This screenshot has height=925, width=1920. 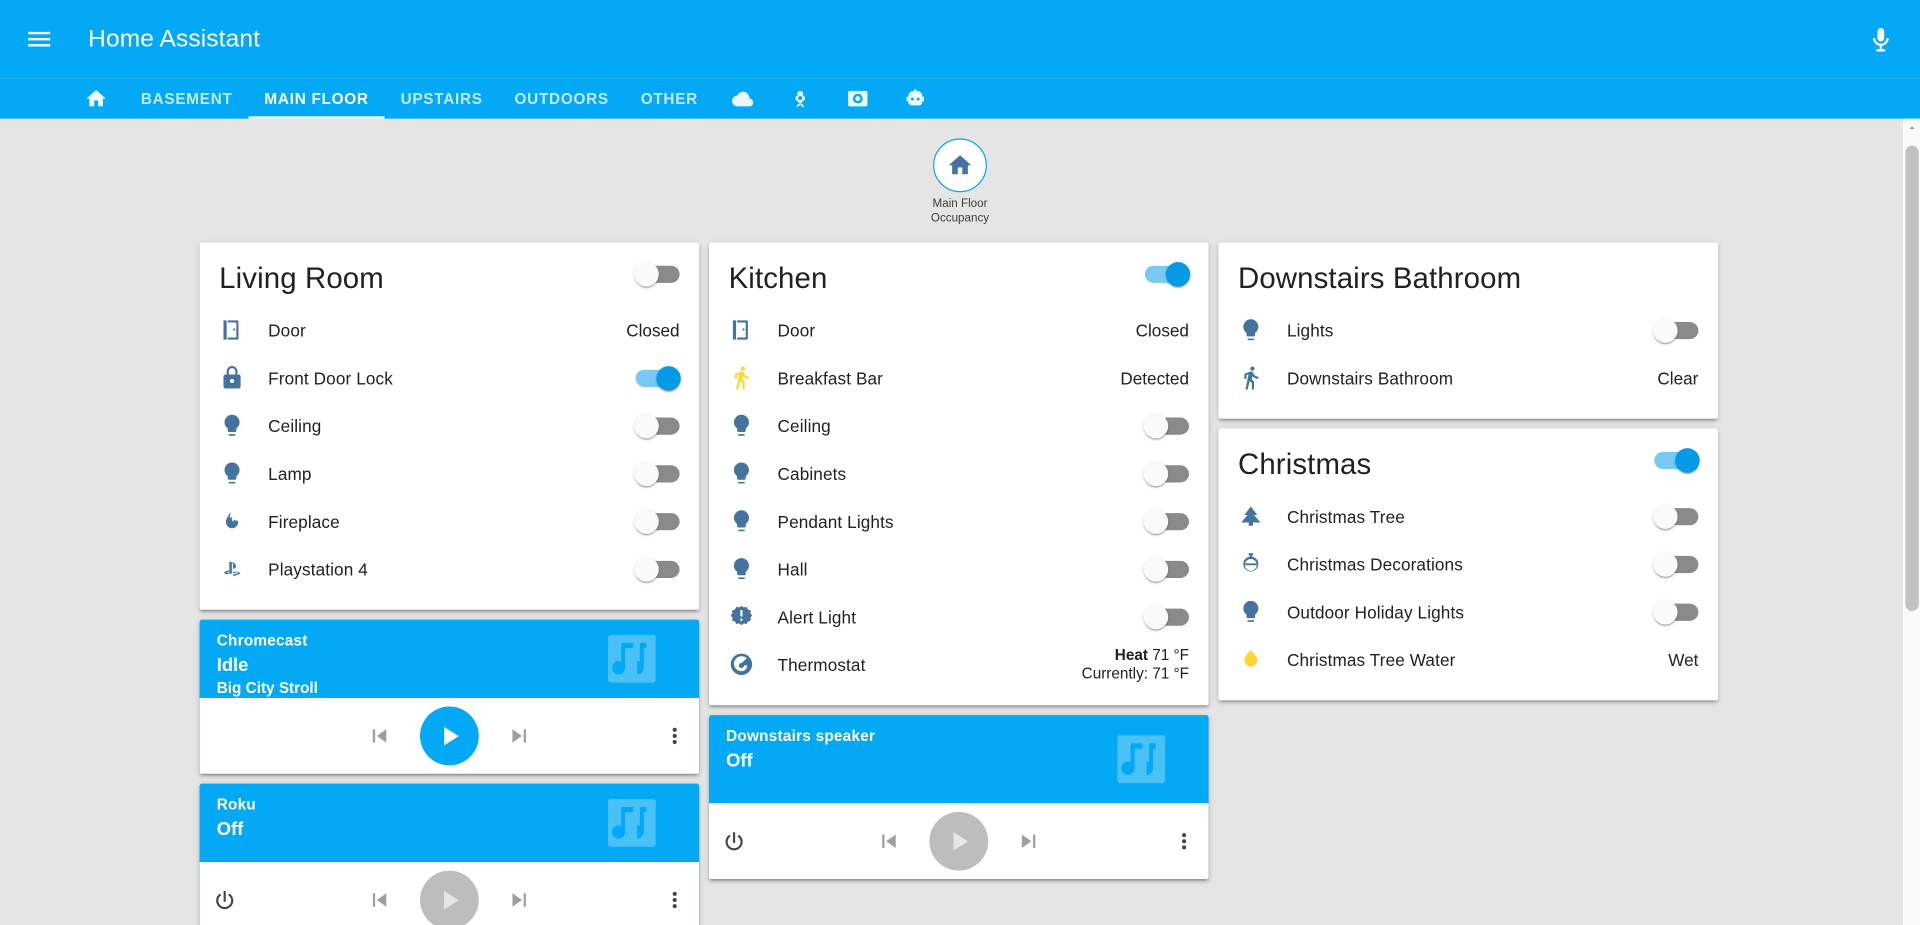 I want to click on table-row: Cabinets, so click(x=959, y=473).